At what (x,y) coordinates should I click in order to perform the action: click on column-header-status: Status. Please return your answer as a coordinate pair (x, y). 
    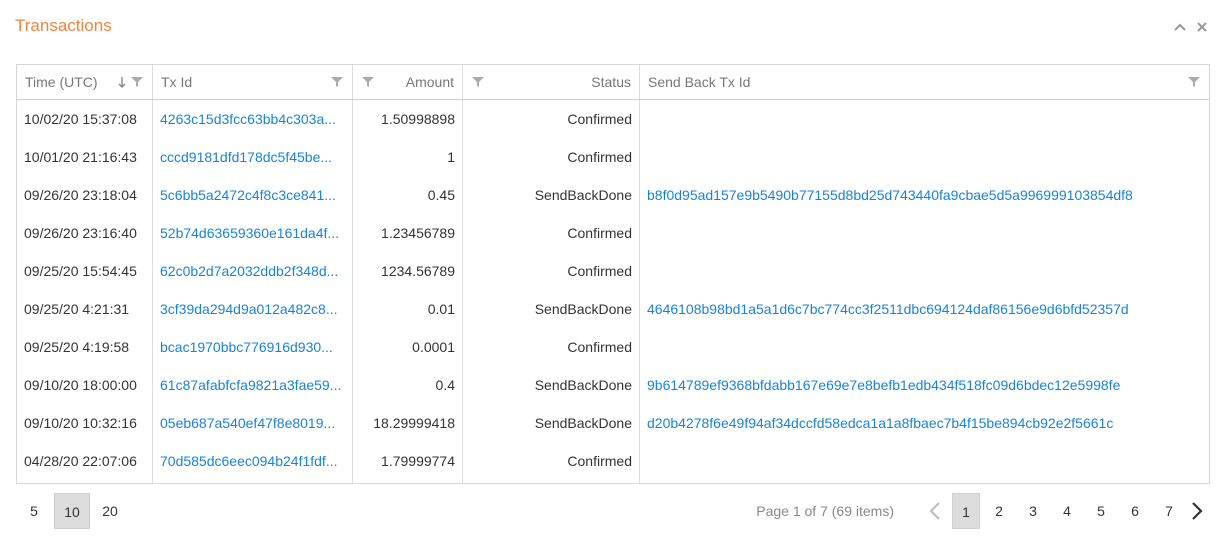
    Looking at the image, I should click on (551, 82).